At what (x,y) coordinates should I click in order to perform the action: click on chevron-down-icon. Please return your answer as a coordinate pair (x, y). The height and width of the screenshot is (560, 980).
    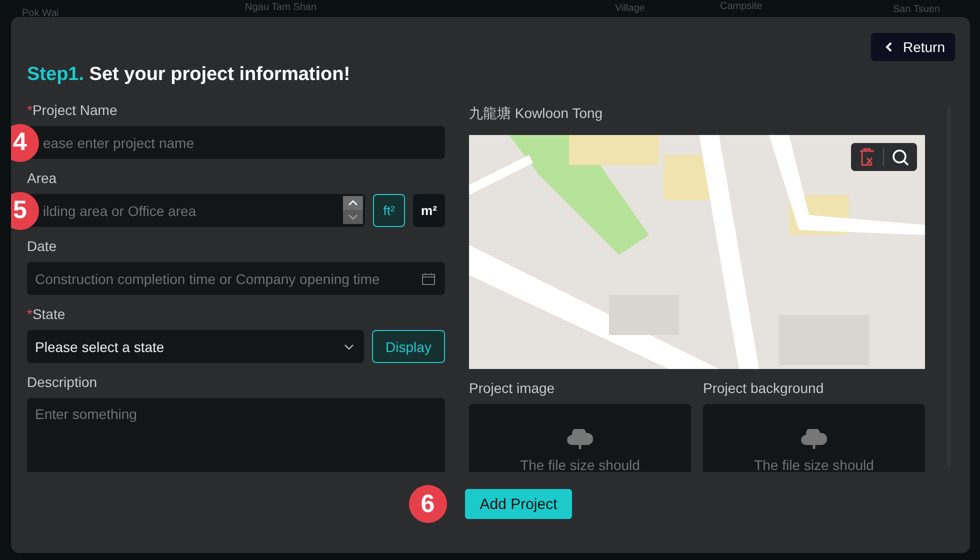
    Looking at the image, I should click on (349, 347).